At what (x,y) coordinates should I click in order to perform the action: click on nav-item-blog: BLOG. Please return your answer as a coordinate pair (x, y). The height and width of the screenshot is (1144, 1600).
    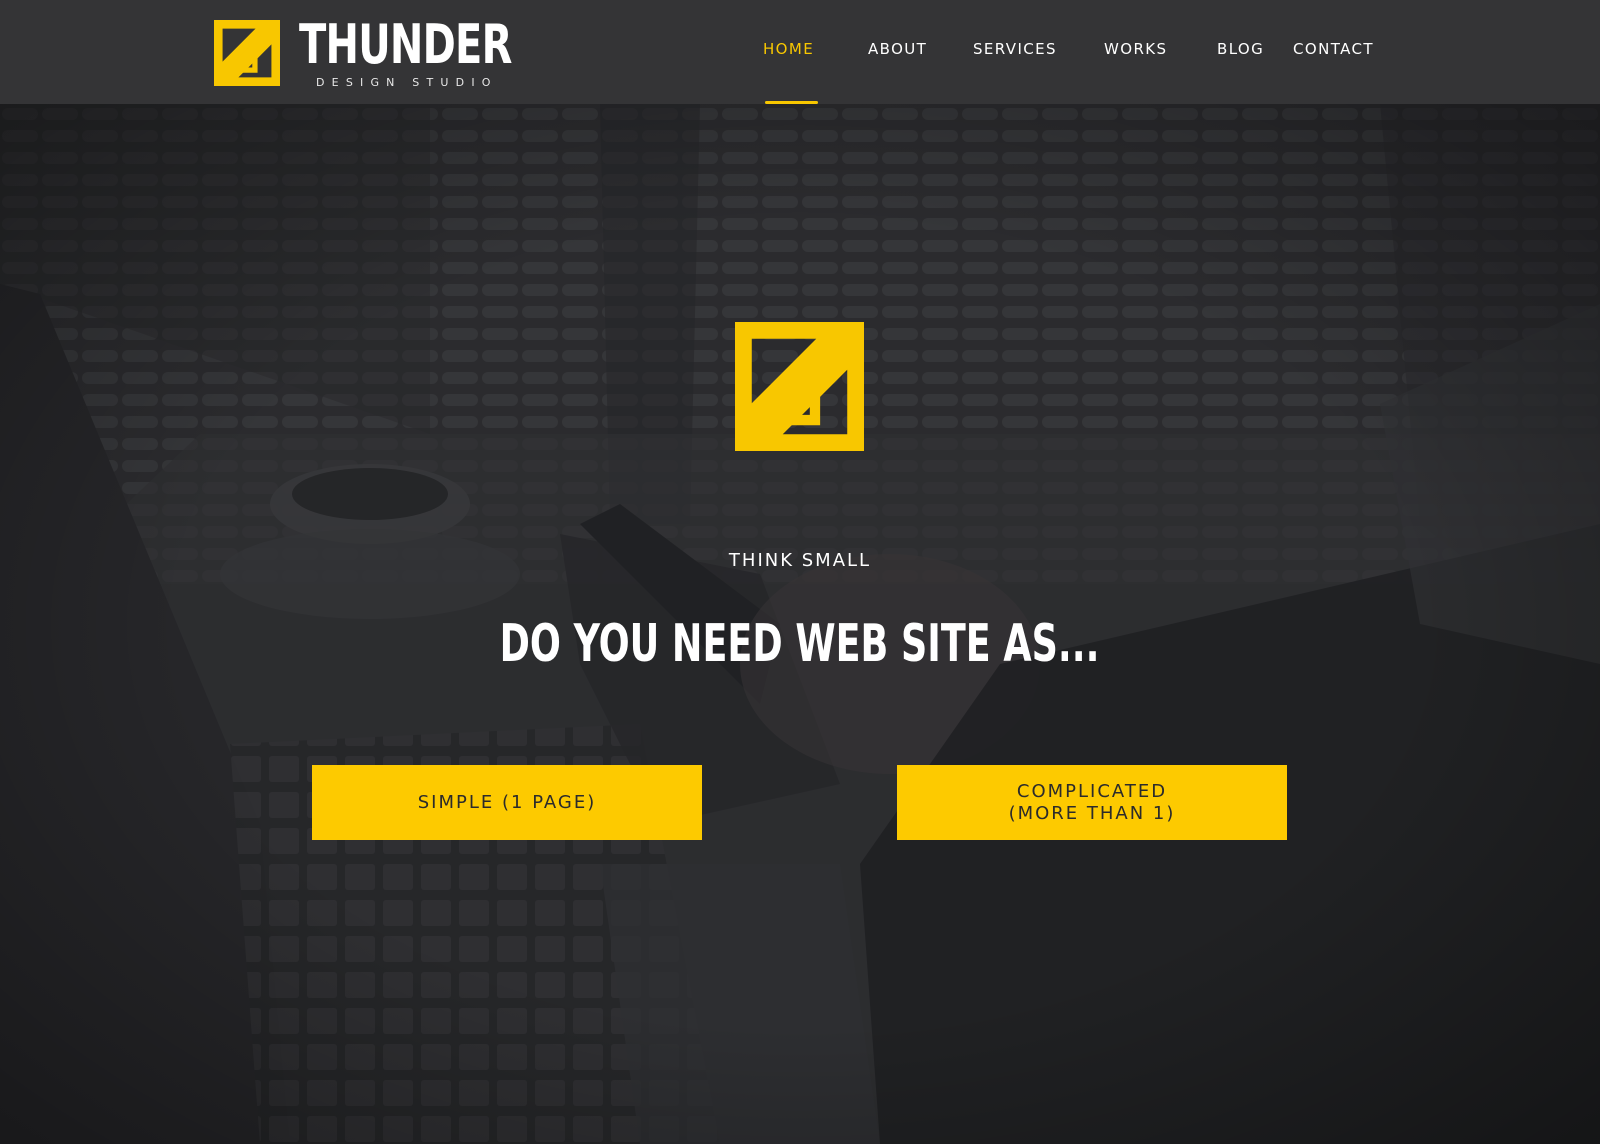
    Looking at the image, I should click on (1240, 49).